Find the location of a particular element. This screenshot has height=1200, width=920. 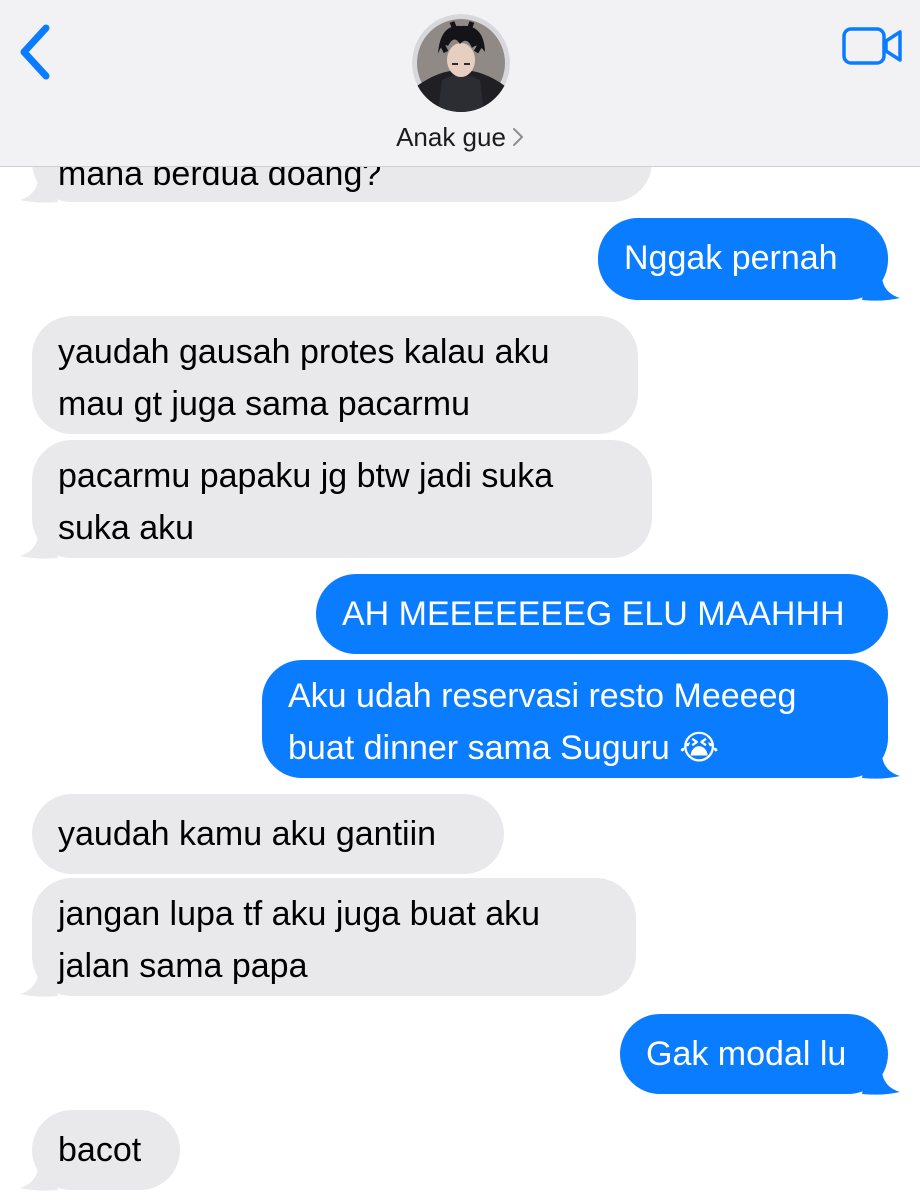

message-line: yaudah gausah protes kalau aku is located at coordinates (304, 352).